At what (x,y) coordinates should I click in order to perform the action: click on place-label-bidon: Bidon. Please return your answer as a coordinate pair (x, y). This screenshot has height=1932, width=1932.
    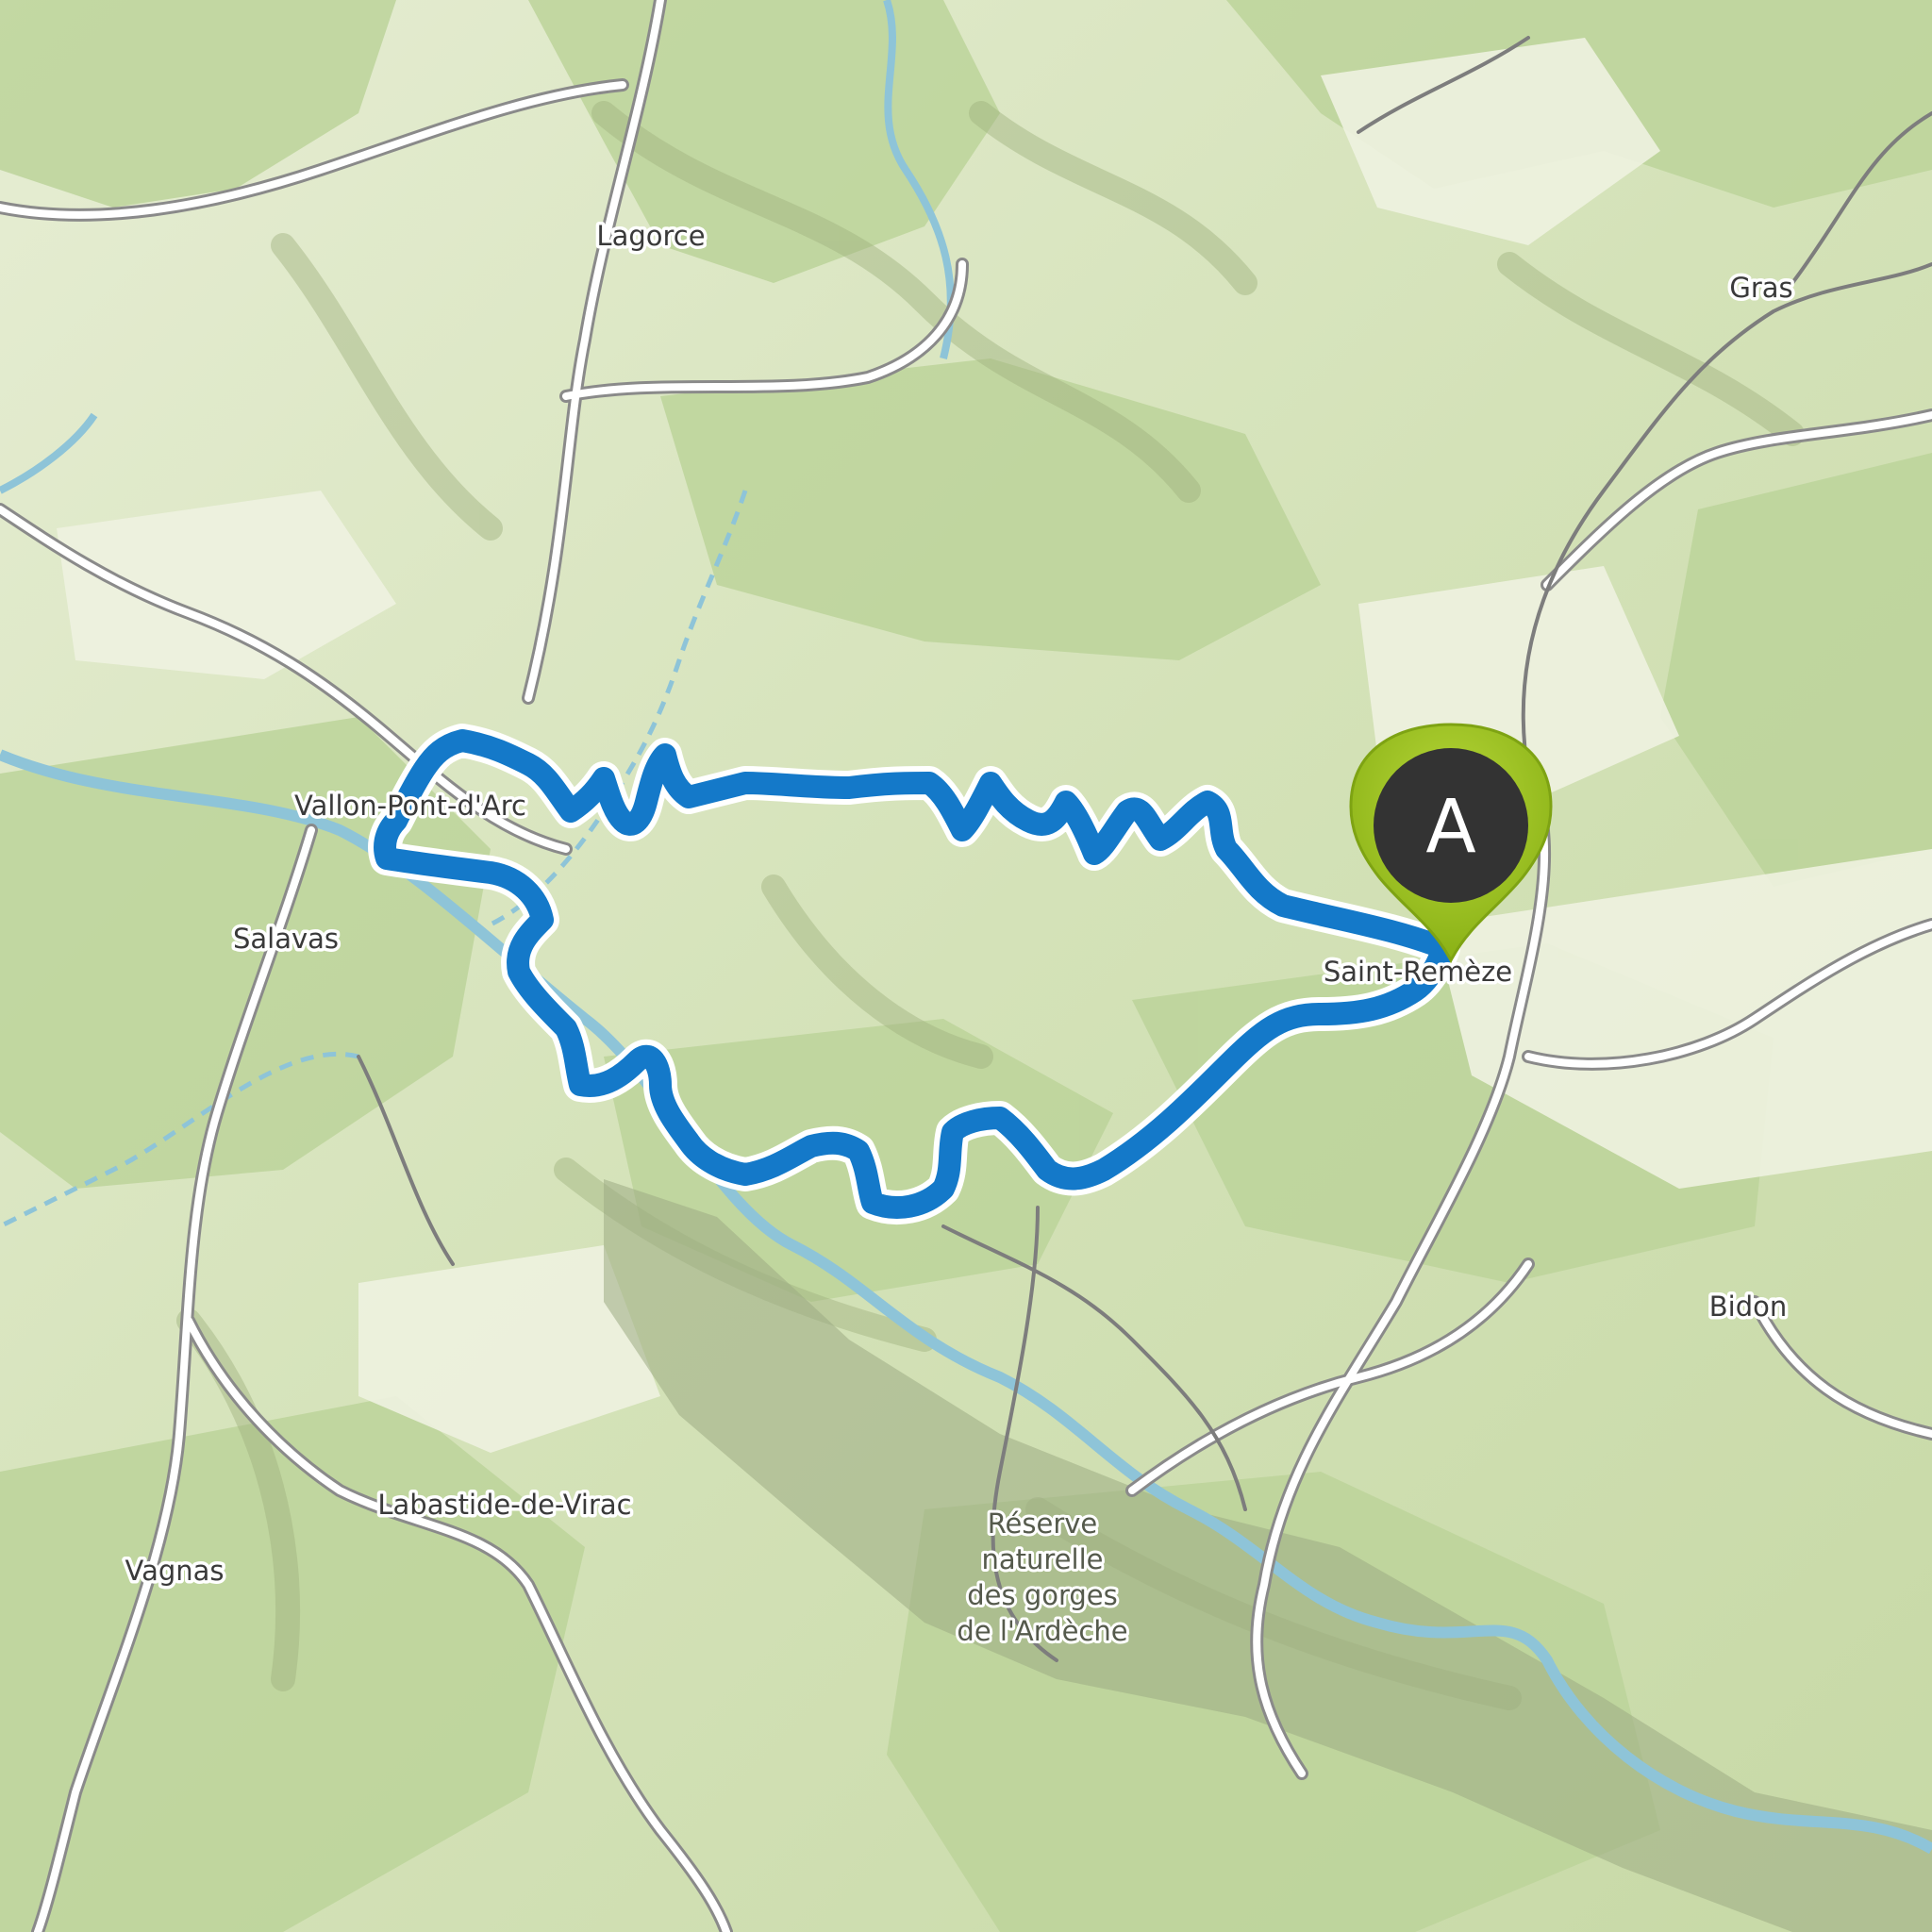
    Looking at the image, I should click on (1748, 1307).